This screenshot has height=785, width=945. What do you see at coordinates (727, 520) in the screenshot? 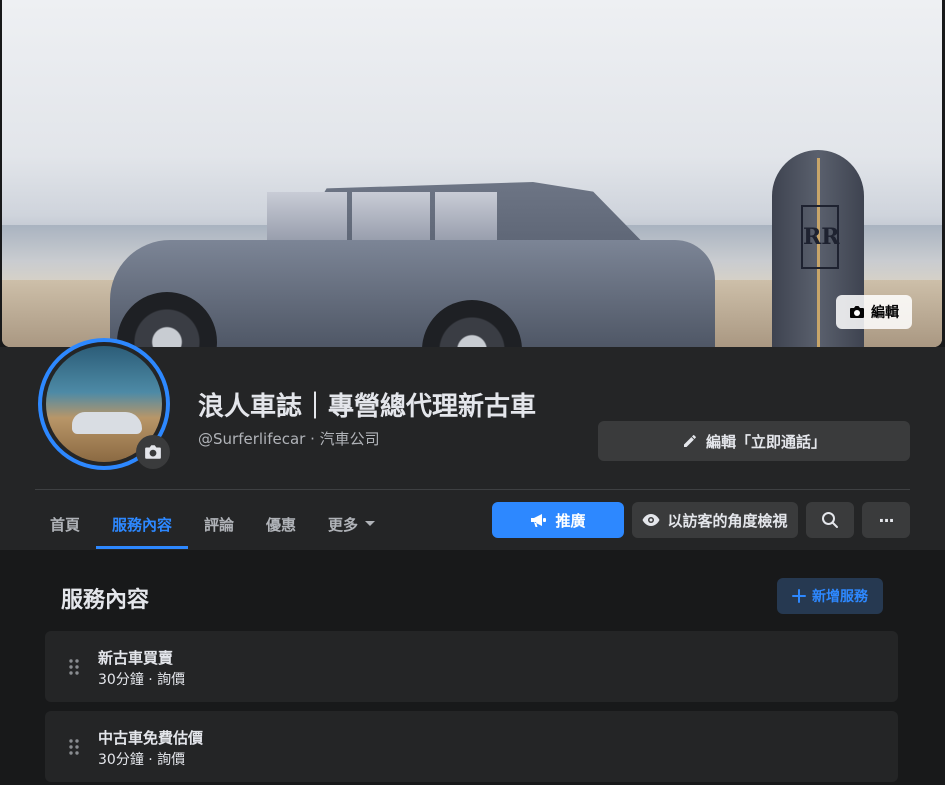
I see `view-as-visitor-label: 以訪客的角度檢視` at bounding box center [727, 520].